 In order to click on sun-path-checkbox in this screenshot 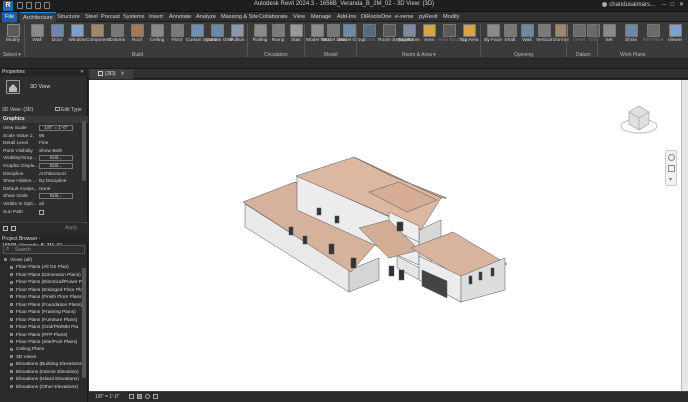, I will do `click(41, 212)`.